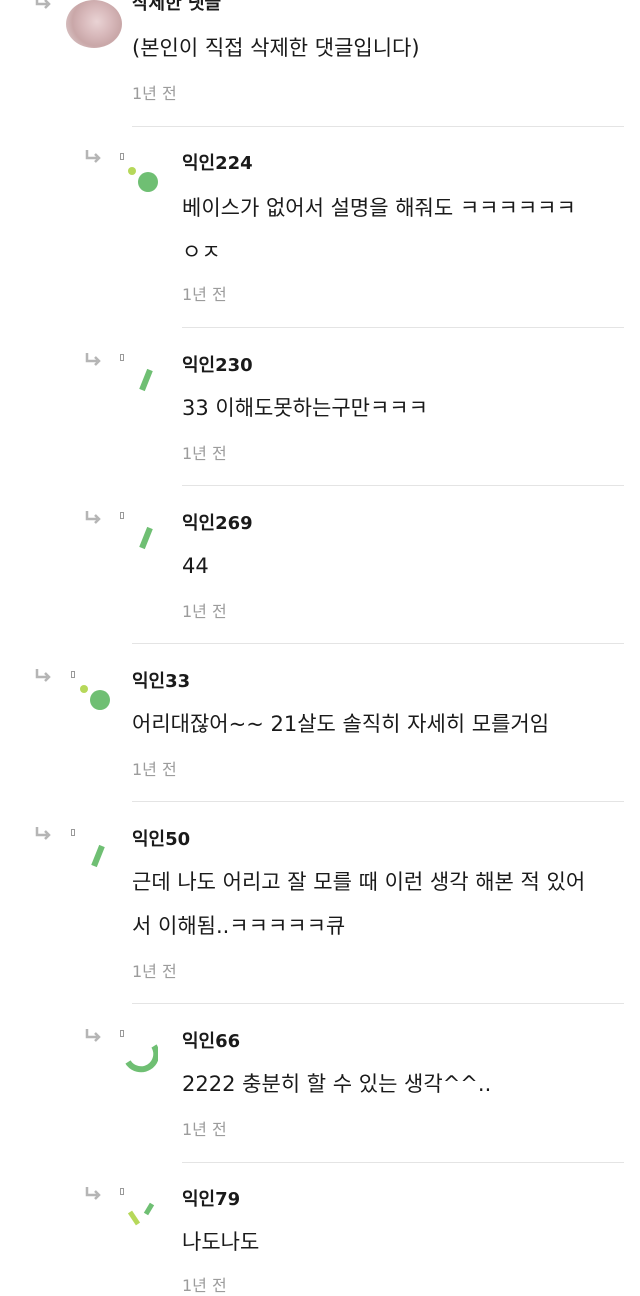 Image resolution: width=640 pixels, height=1296 pixels. Describe the element at coordinates (217, 164) in the screenshot. I see `comment-nickname: 익인224` at that location.